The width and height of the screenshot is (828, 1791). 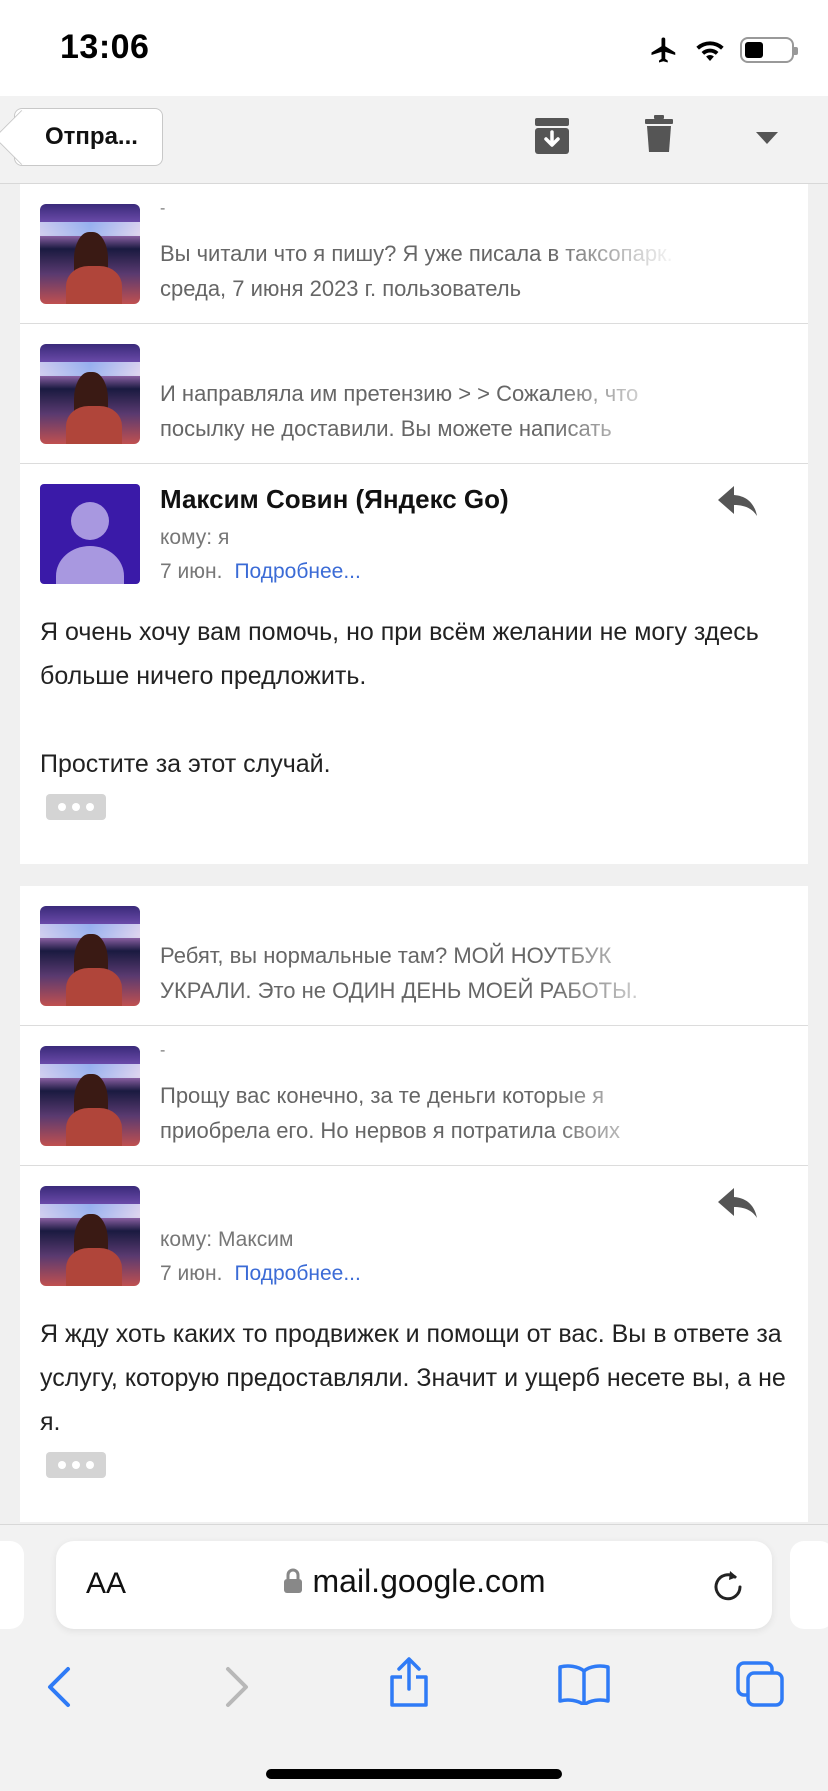 I want to click on browser-nav-row, so click(x=414, y=1700).